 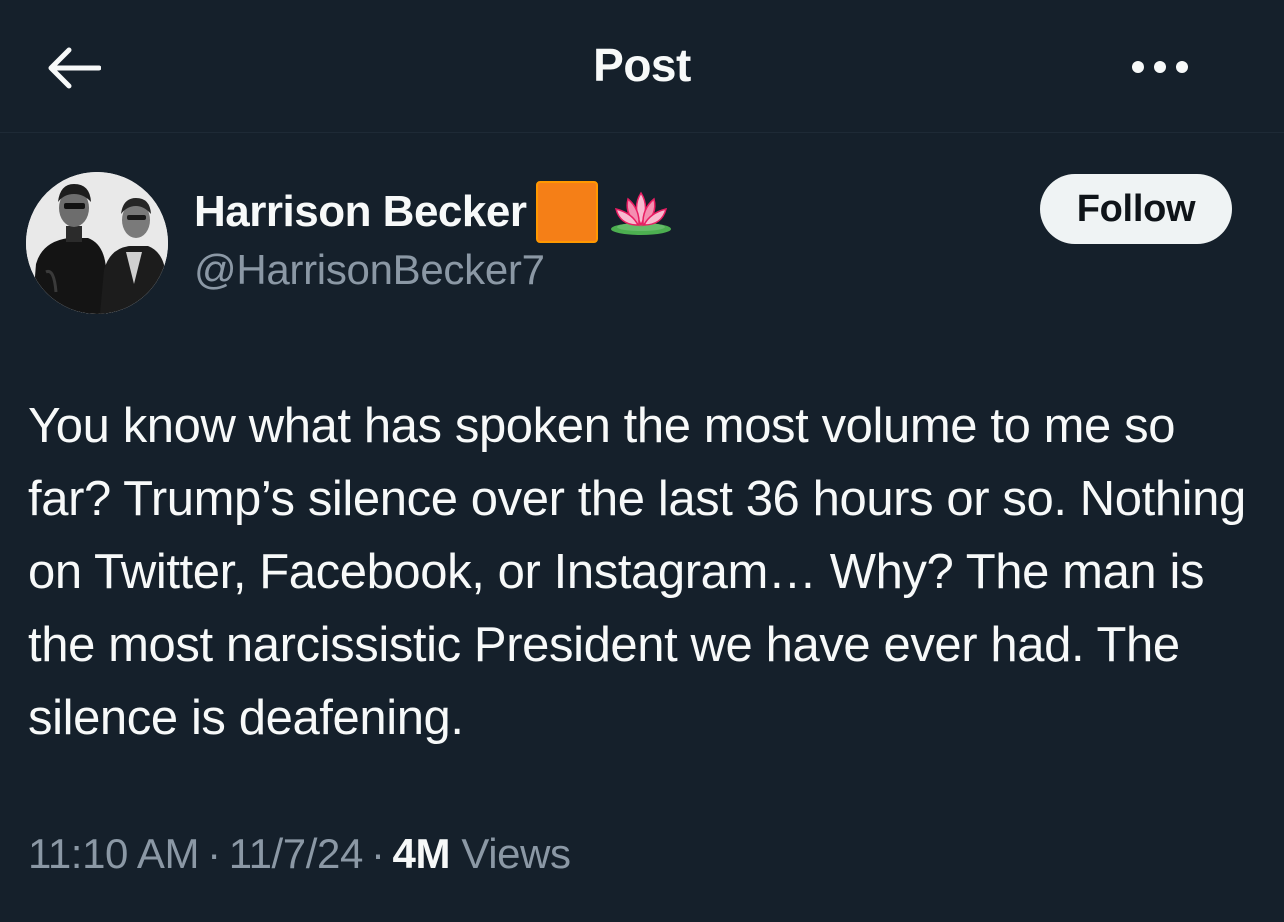 I want to click on lotus-emoji-icon, so click(x=641, y=213).